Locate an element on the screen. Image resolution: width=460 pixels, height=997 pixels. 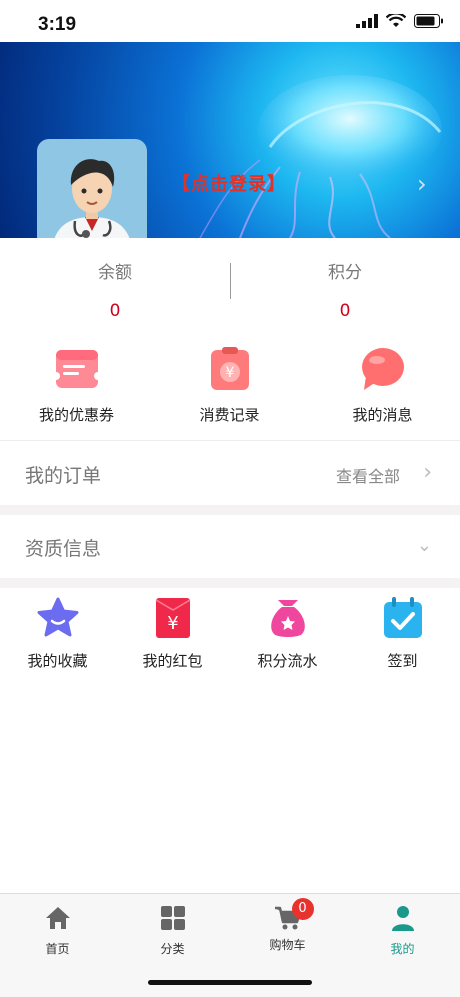
tab-category: 分类 is located at coordinates (172, 930).